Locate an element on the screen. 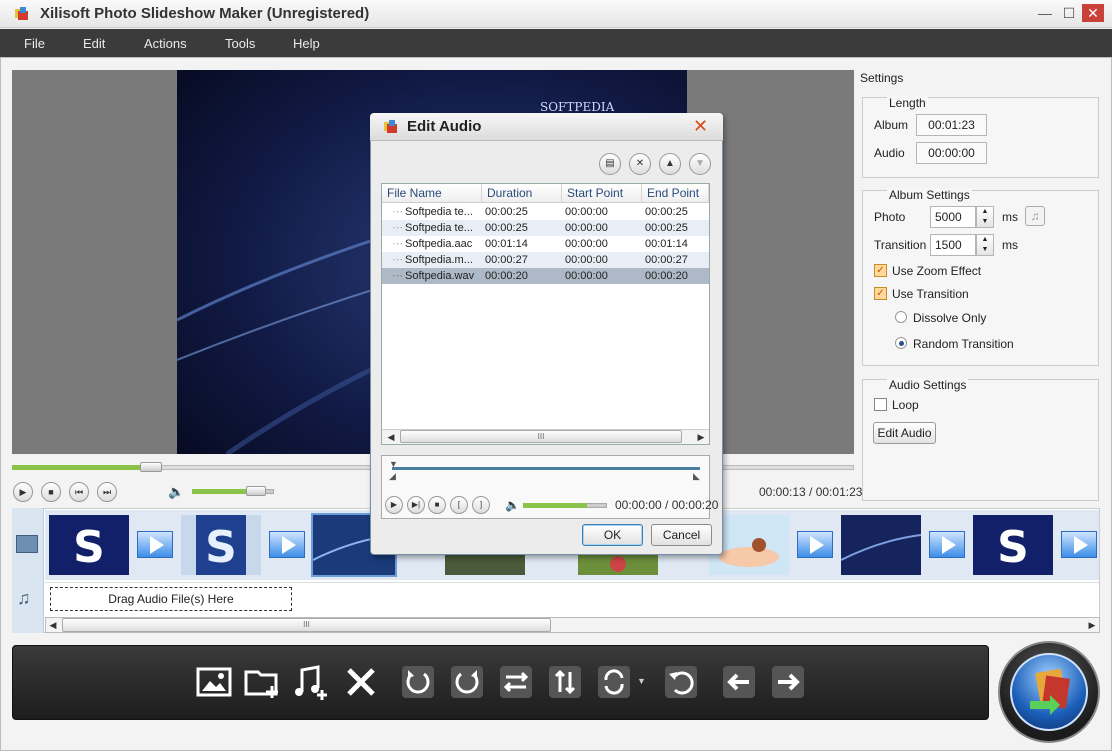 The width and height of the screenshot is (1112, 751). end-point-cell: 00:01:14 is located at coordinates (666, 244).